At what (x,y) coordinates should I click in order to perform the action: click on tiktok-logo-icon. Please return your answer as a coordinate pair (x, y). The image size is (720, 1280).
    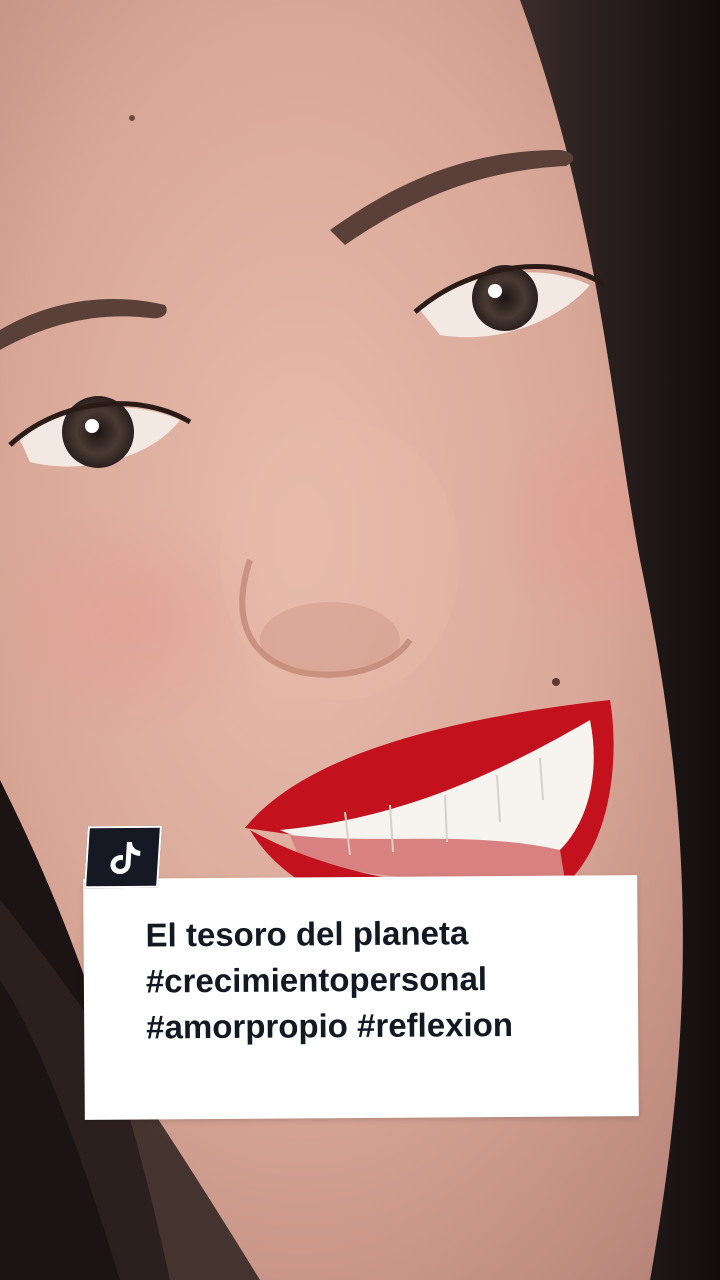
    Looking at the image, I should click on (125, 858).